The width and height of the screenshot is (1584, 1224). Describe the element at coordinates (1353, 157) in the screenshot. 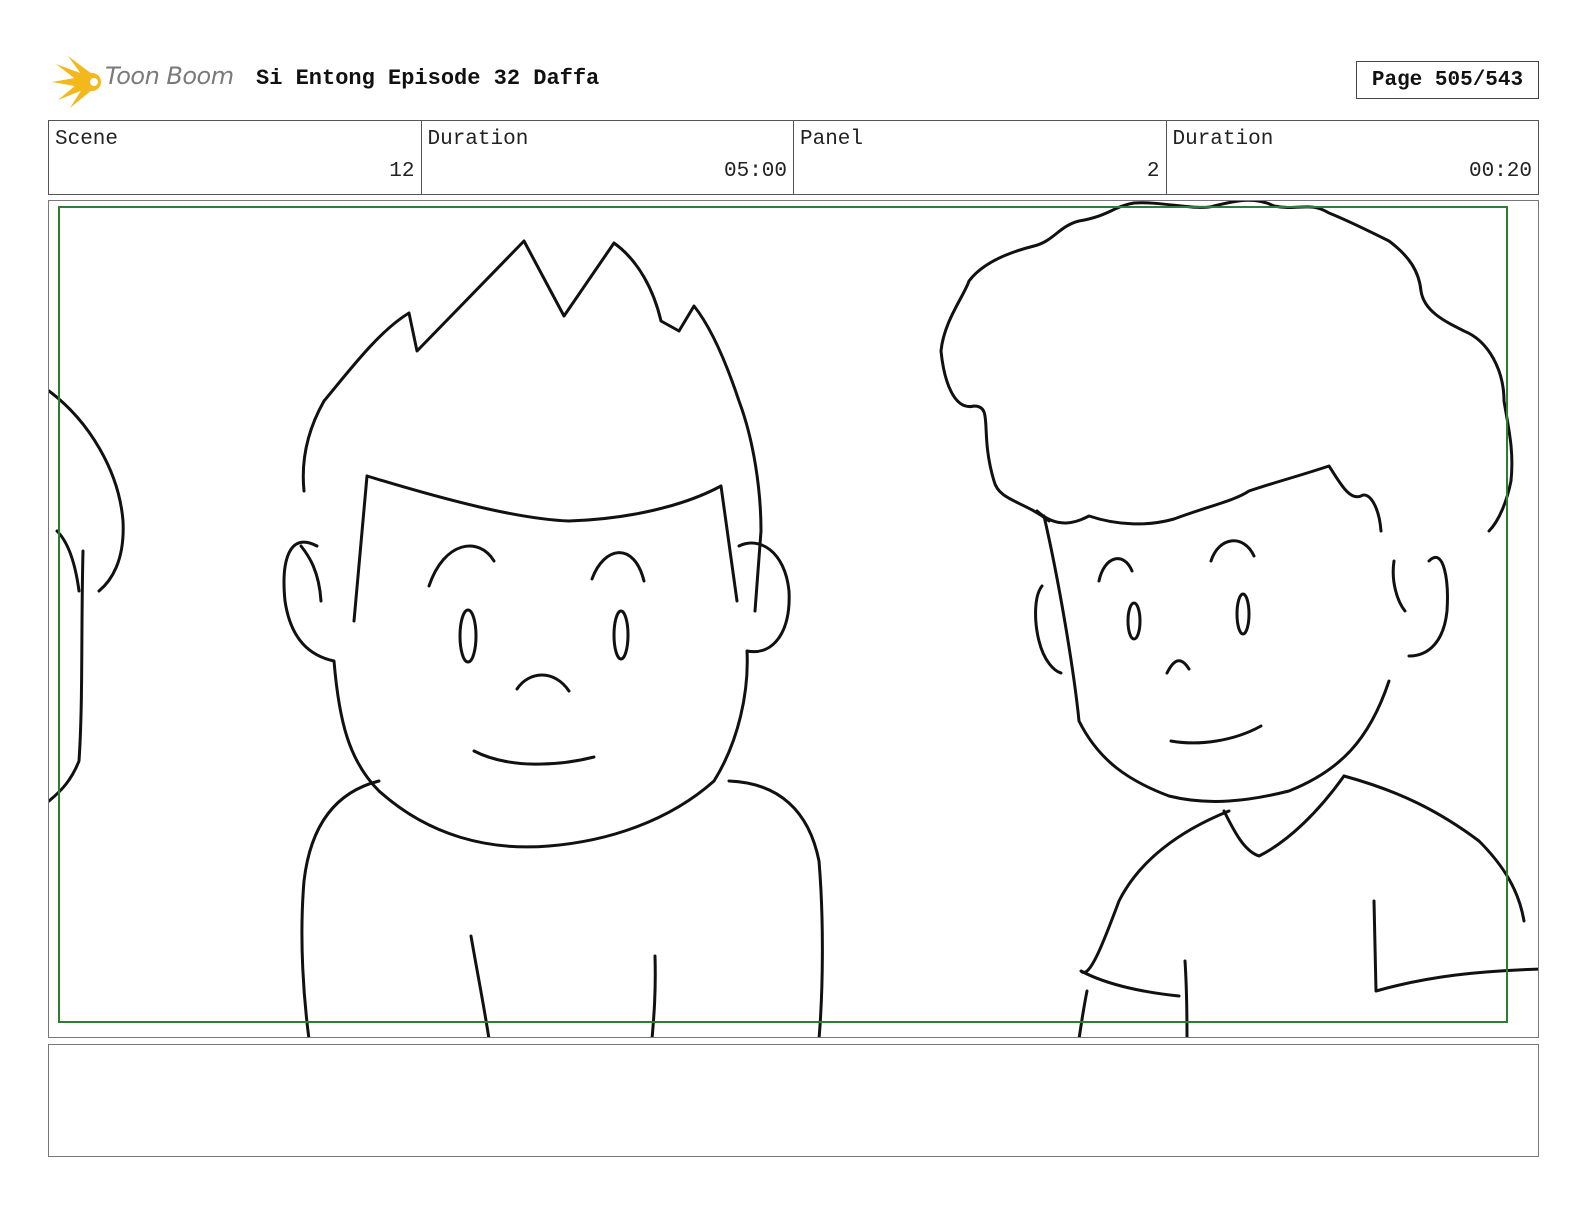

I see `panel-duration-cell: Duration 00:20` at that location.